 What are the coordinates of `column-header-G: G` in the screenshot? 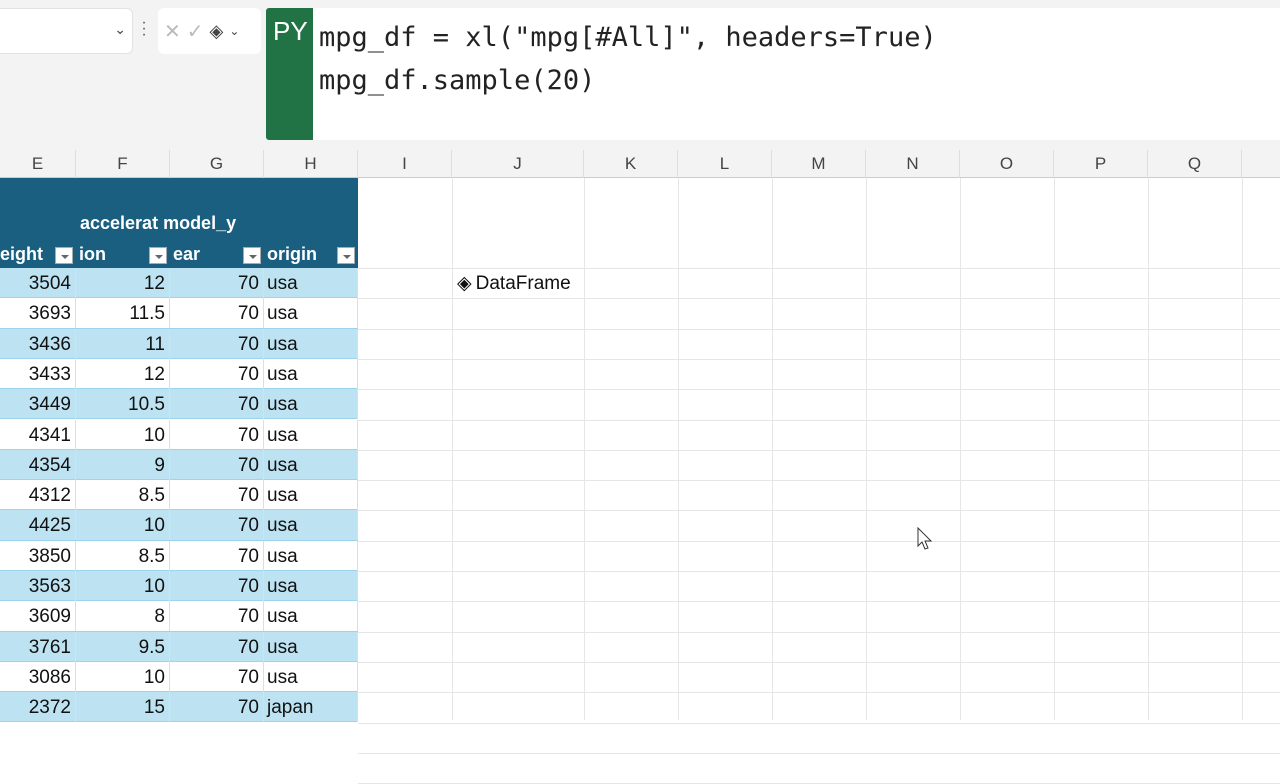 It's located at (217, 164).